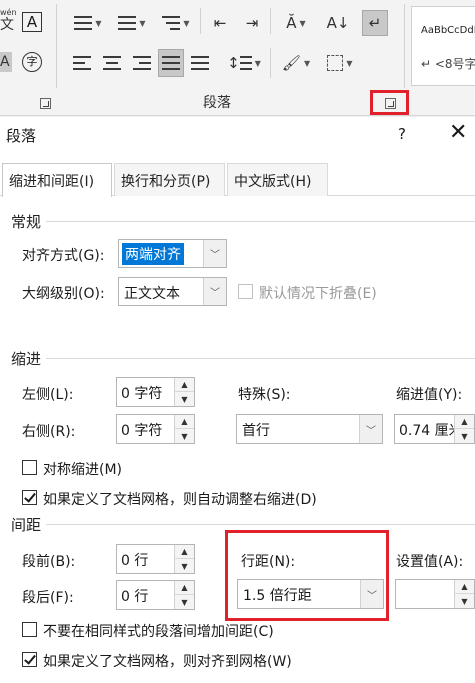  I want to click on indent-by-spinner: 0.74 厘米 ▲▼, so click(434, 429).